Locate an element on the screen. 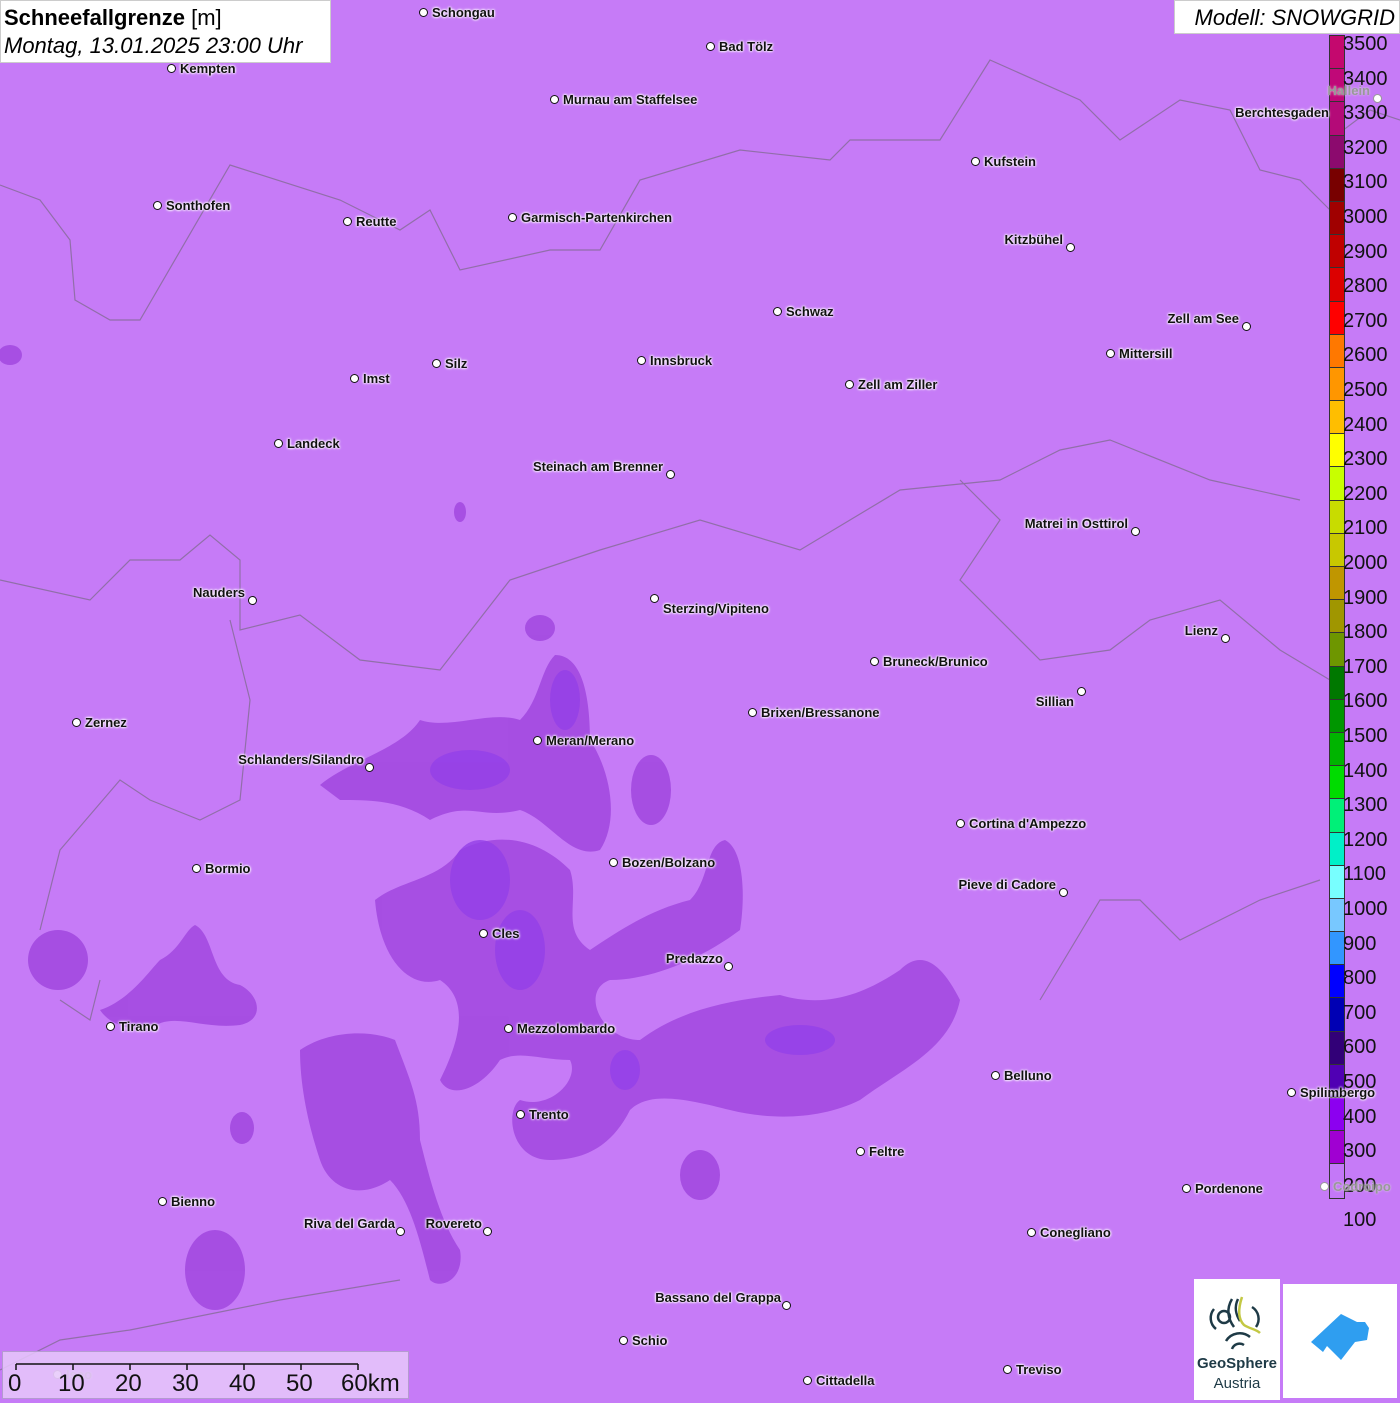 This screenshot has width=1400, height=1403. city-label: Predazzo is located at coordinates (694, 958).